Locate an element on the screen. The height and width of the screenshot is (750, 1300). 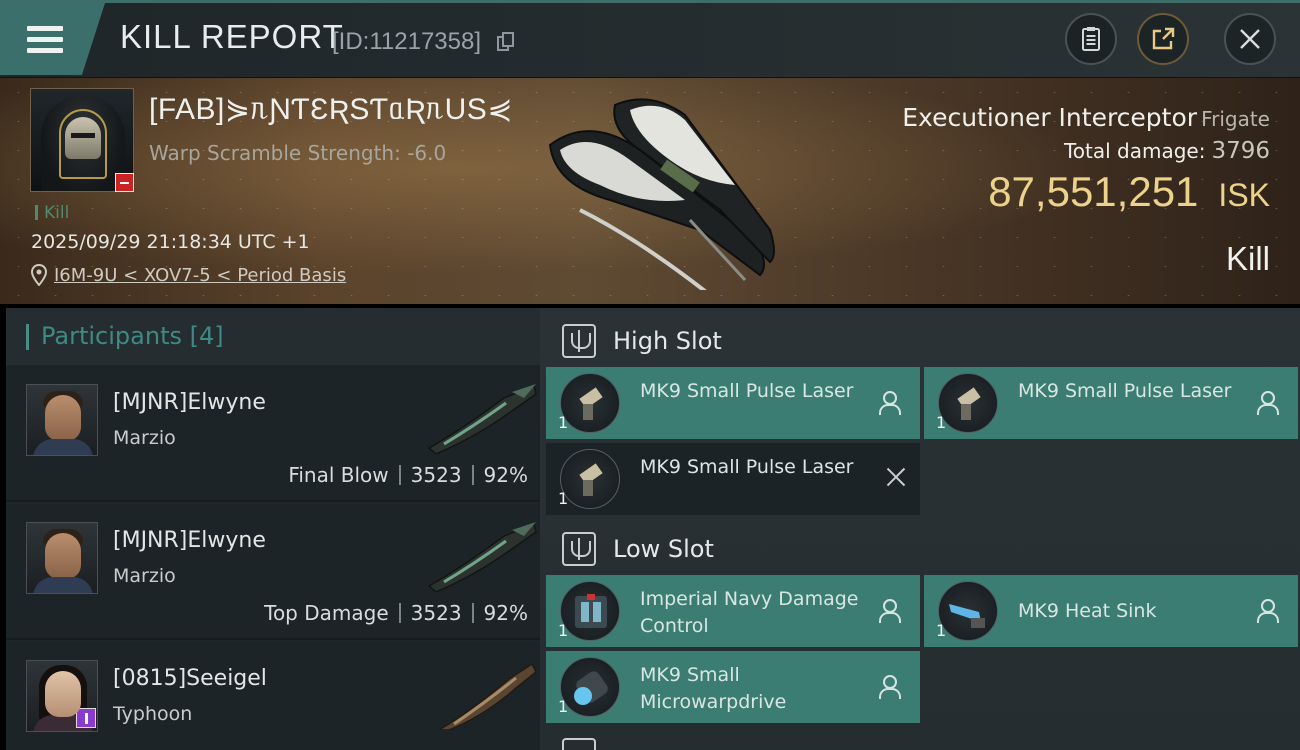
participants-header: Participants [4] is located at coordinates (273, 336).